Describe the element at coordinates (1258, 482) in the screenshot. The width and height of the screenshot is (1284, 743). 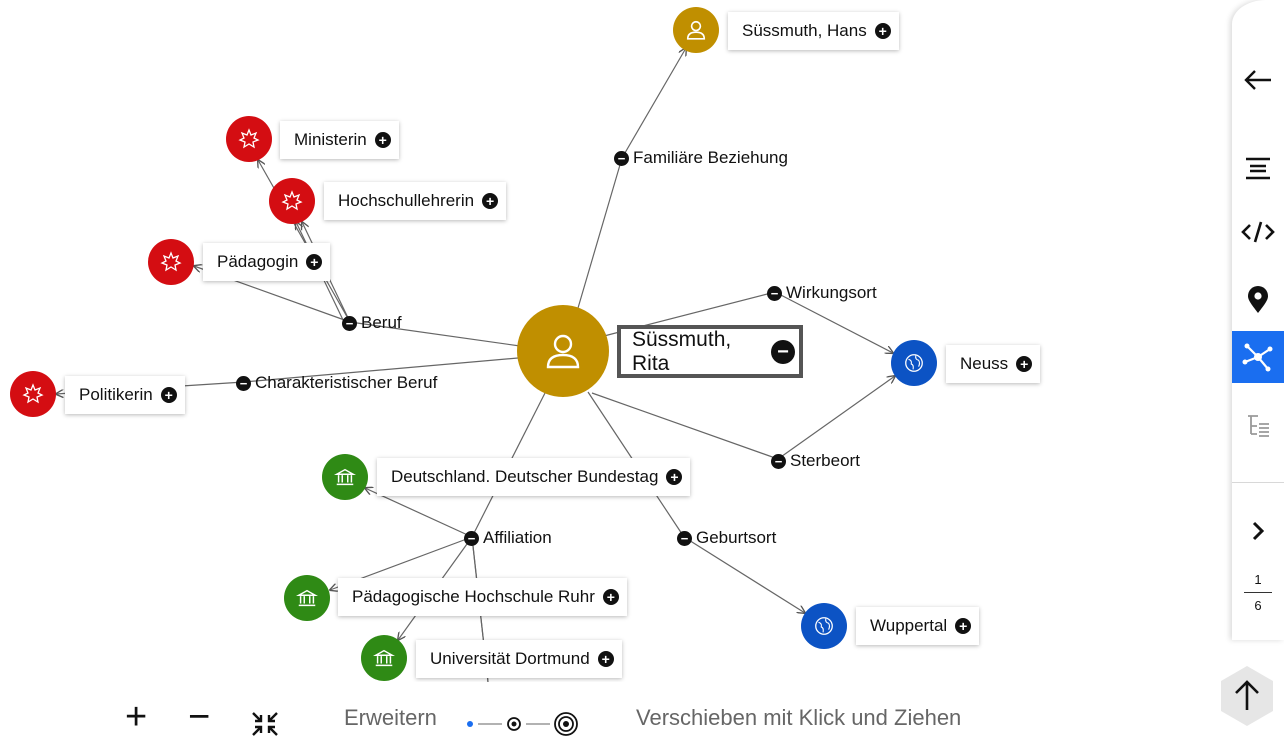
I see `sidebar-divider` at that location.